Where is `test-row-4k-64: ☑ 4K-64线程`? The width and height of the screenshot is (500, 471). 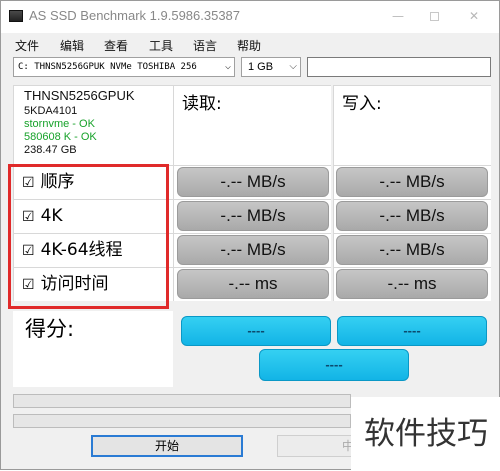 test-row-4k-64: ☑ 4K-64线程 is located at coordinates (93, 250).